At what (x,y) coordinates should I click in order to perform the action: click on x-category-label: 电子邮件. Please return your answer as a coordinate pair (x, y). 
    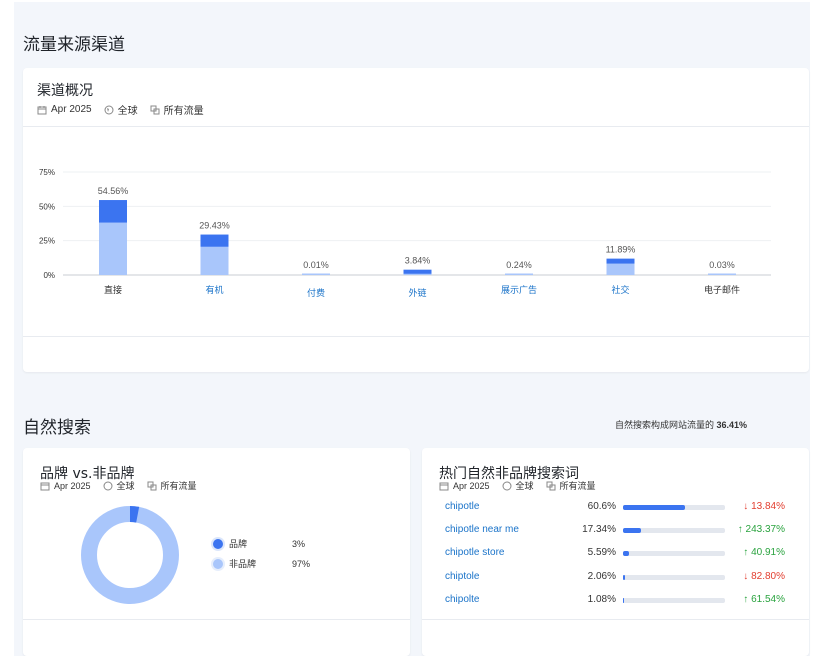
    Looking at the image, I should click on (722, 289).